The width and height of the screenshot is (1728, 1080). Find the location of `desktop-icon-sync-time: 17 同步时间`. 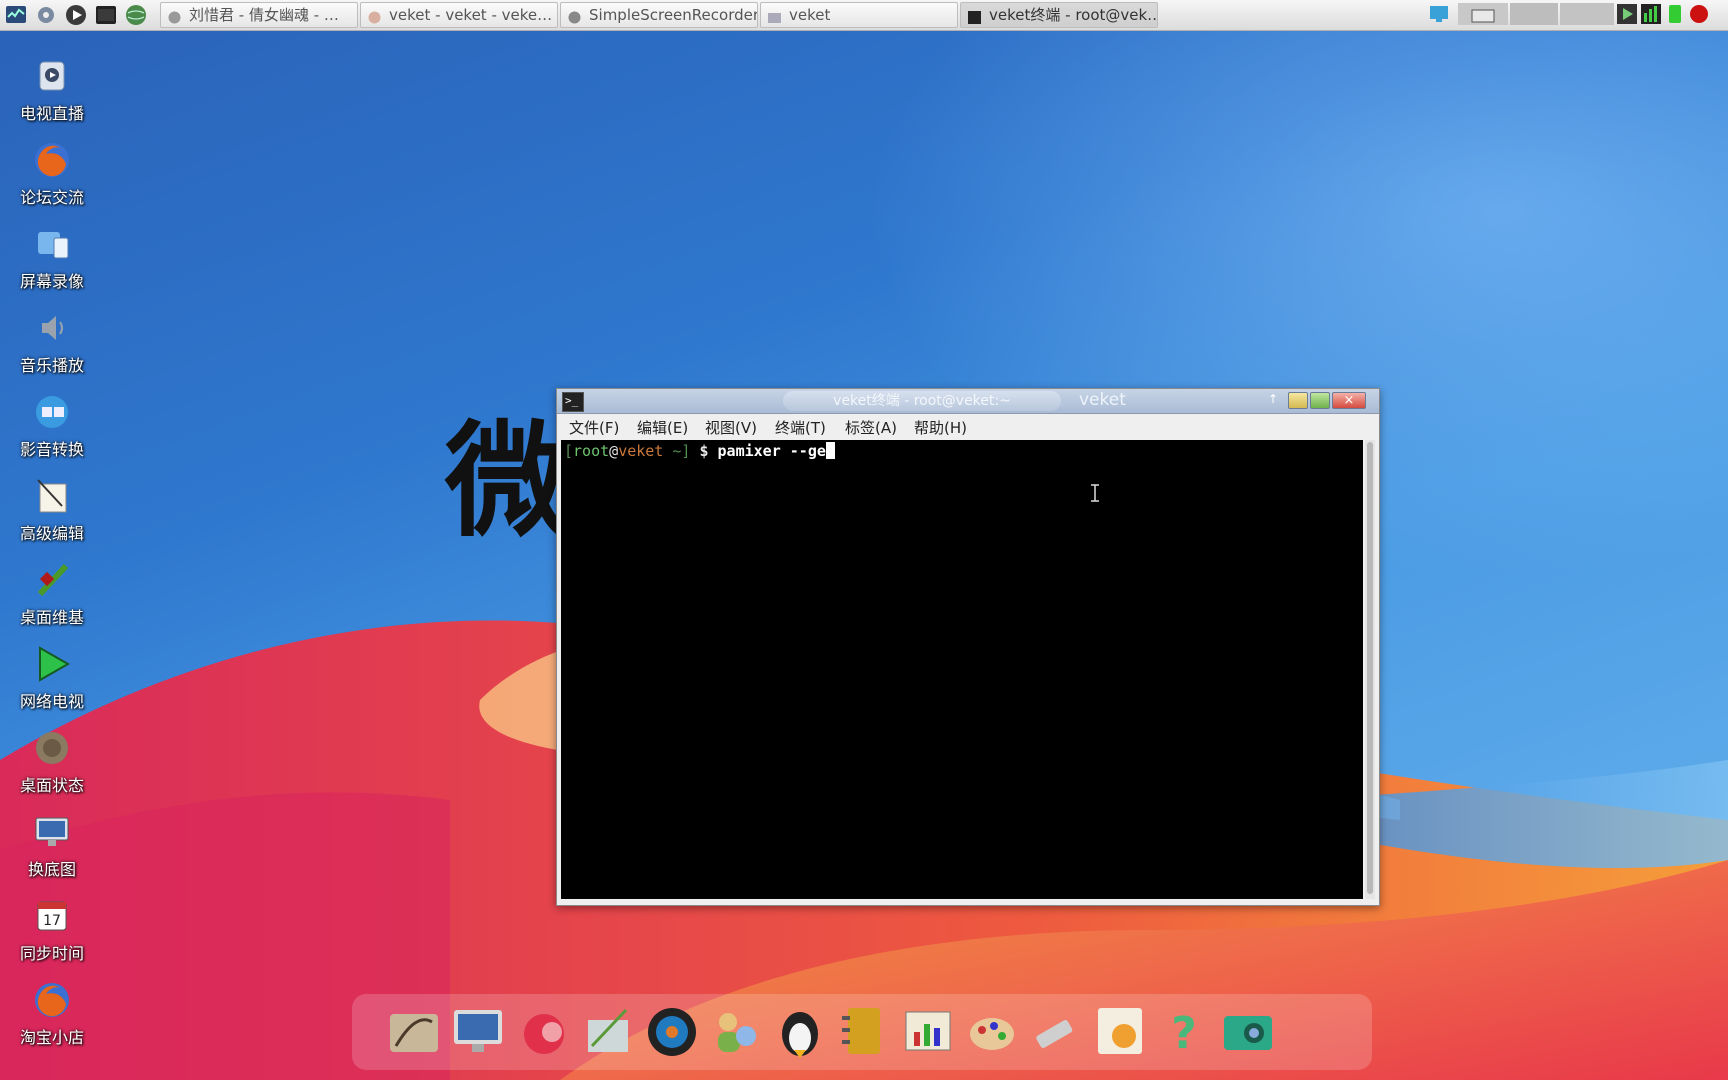

desktop-icon-sync-time: 17 同步时间 is located at coordinates (52, 934).